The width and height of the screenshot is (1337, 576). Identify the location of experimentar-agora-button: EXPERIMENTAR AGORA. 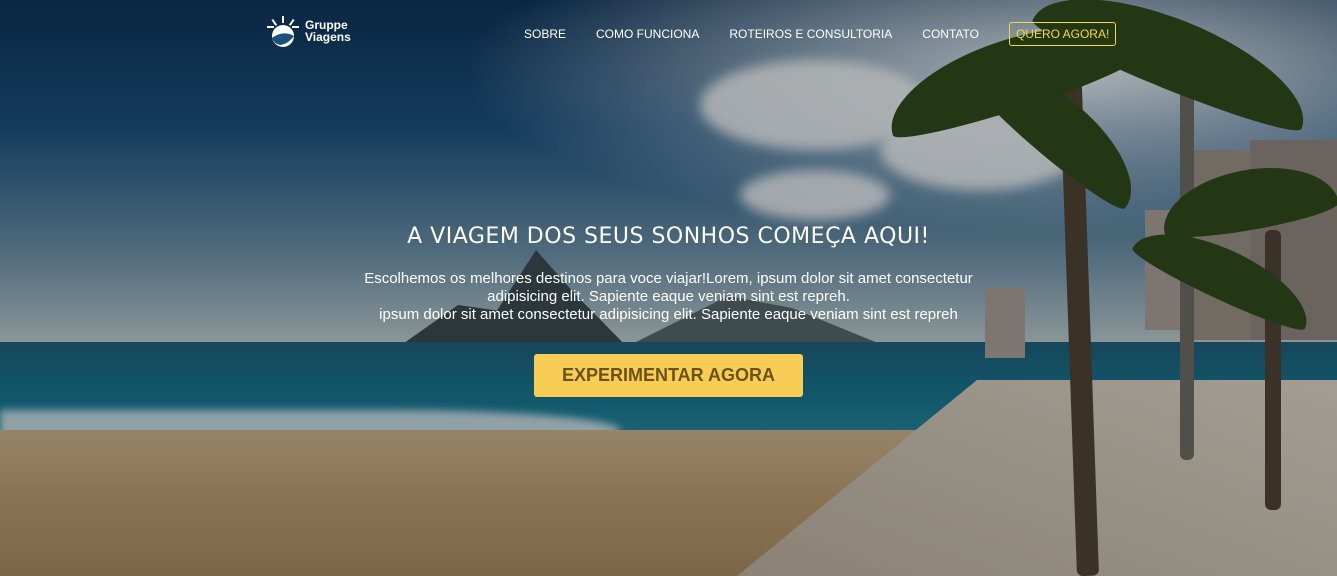
(668, 375).